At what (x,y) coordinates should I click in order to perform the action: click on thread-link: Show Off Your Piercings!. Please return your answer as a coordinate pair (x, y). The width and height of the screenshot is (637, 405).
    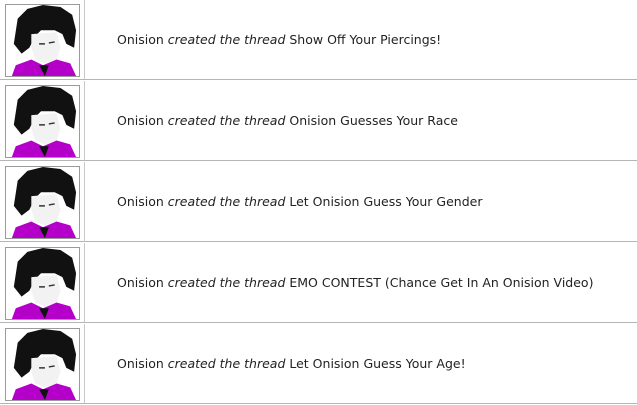
    Looking at the image, I should click on (365, 39).